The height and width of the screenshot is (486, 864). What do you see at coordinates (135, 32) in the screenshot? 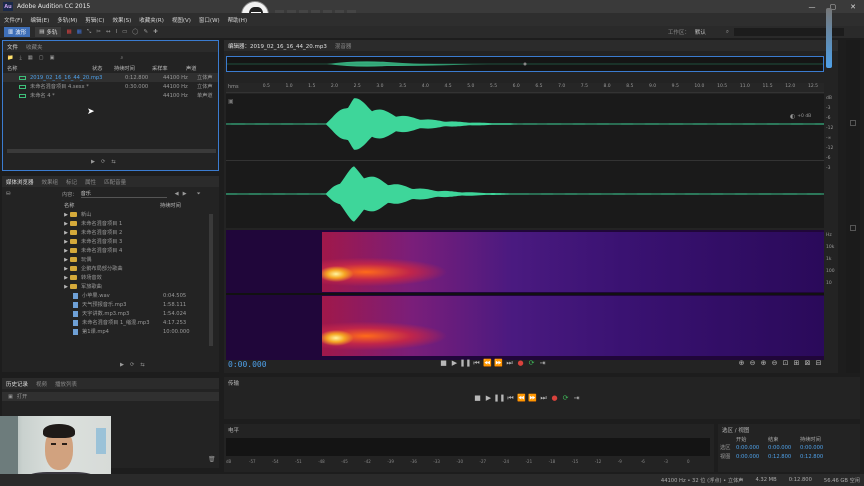
I see `lasso-tool-icon: ◯` at bounding box center [135, 32].